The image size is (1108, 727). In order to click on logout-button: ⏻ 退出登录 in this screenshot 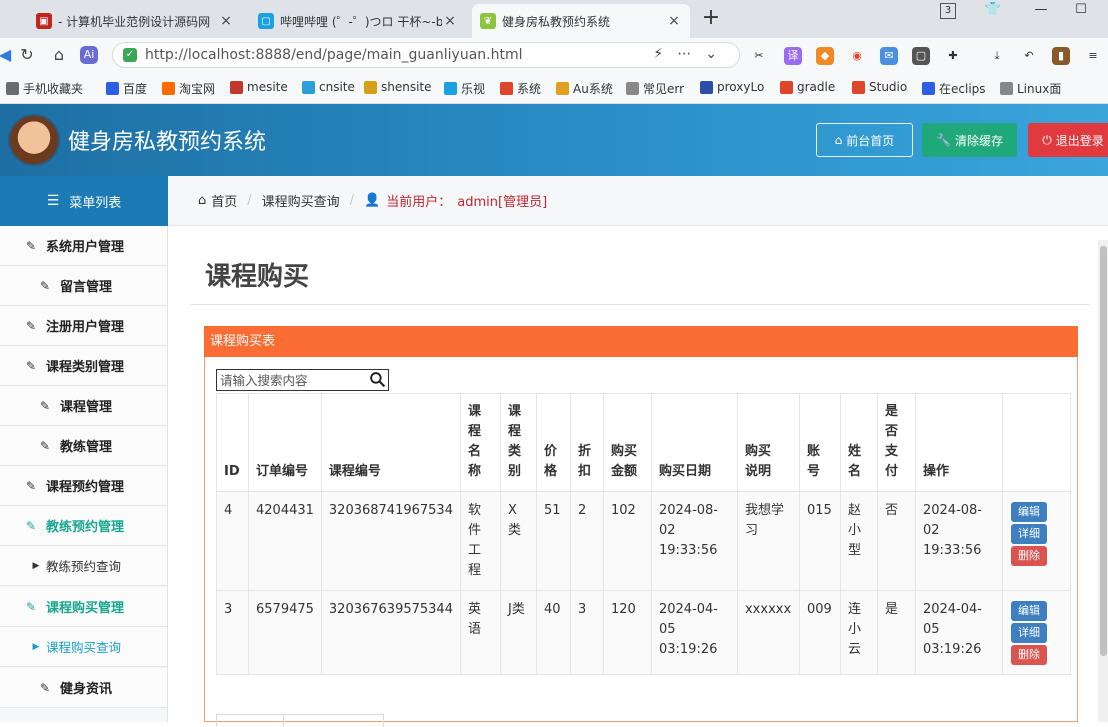, I will do `click(1068, 140)`.